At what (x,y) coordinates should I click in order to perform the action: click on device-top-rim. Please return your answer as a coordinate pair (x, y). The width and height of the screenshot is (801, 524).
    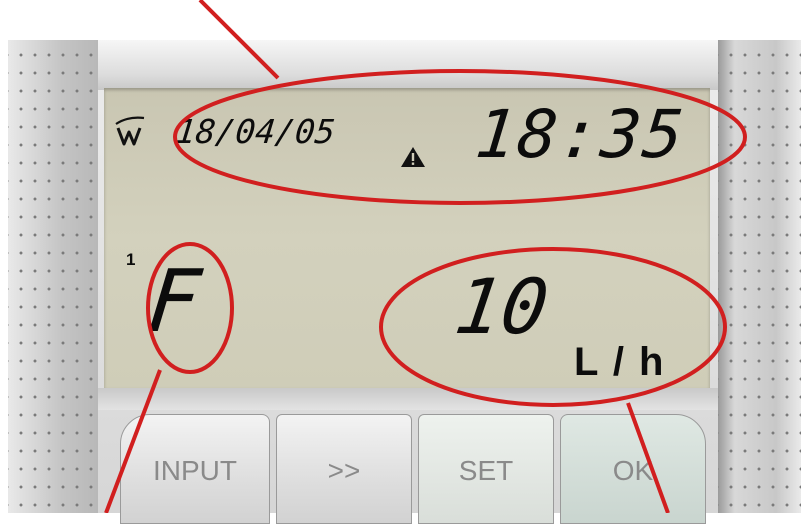
    Looking at the image, I should click on (408, 65).